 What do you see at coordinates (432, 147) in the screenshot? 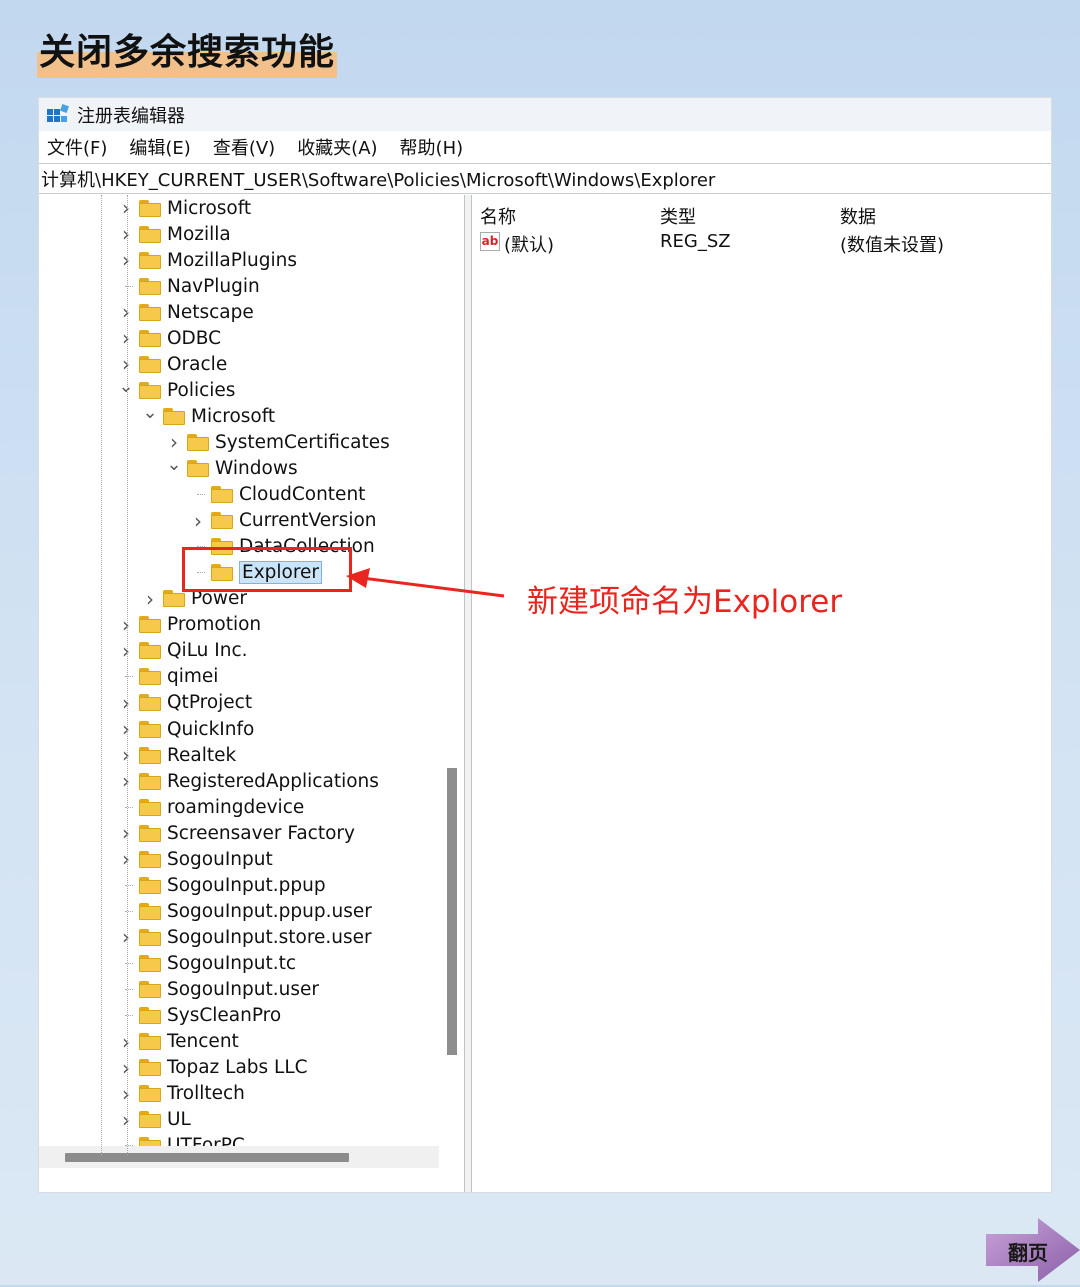
I see `menu-help: 帮助(H)` at bounding box center [432, 147].